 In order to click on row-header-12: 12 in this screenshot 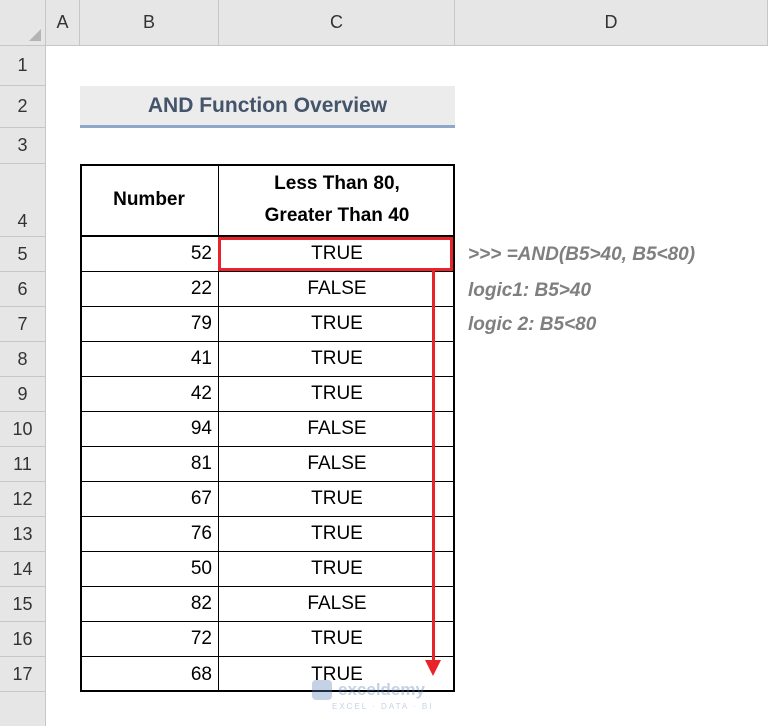, I will do `click(23, 499)`.